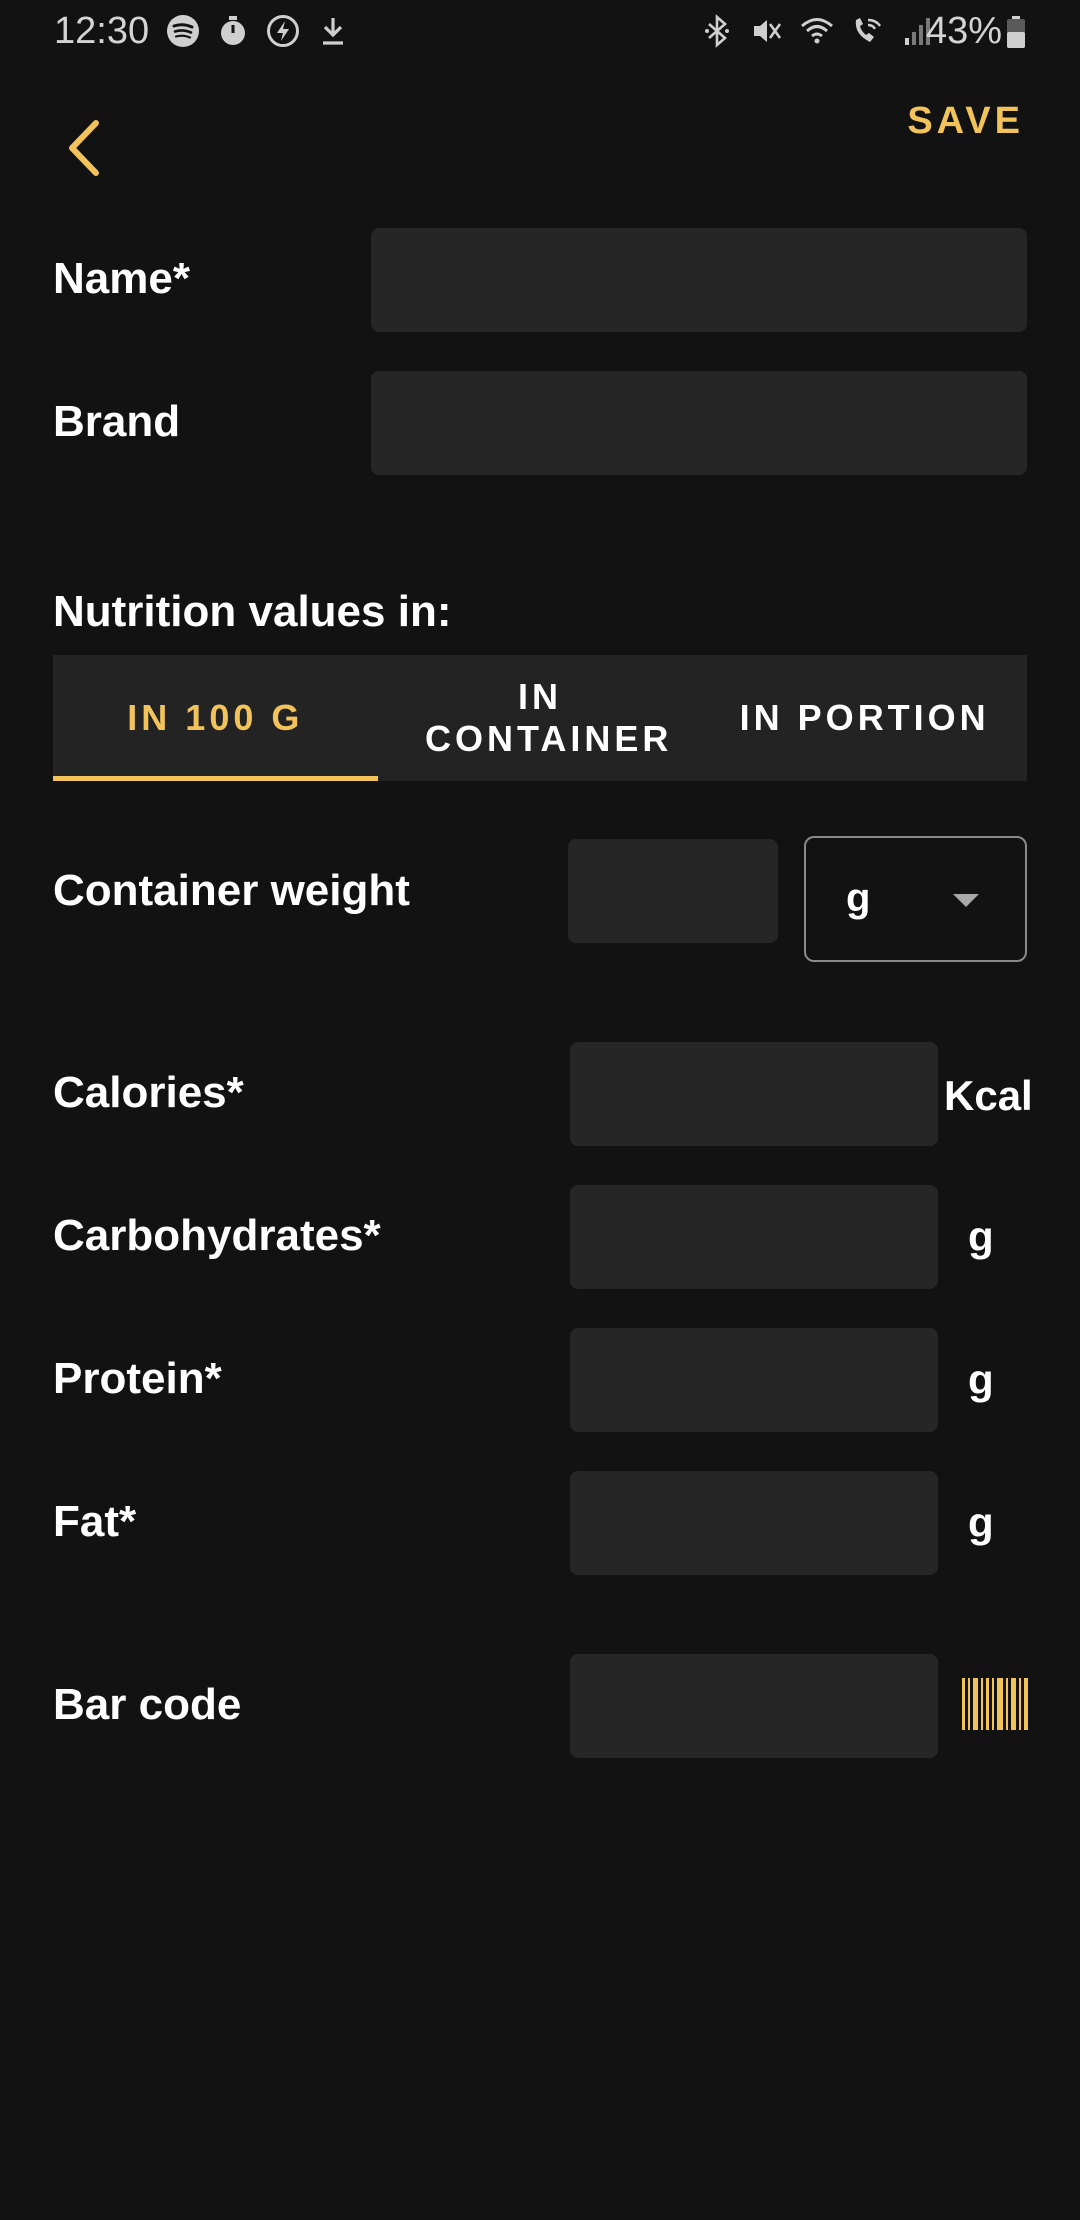 This screenshot has height=2220, width=1080. I want to click on protein-input, so click(754, 1380).